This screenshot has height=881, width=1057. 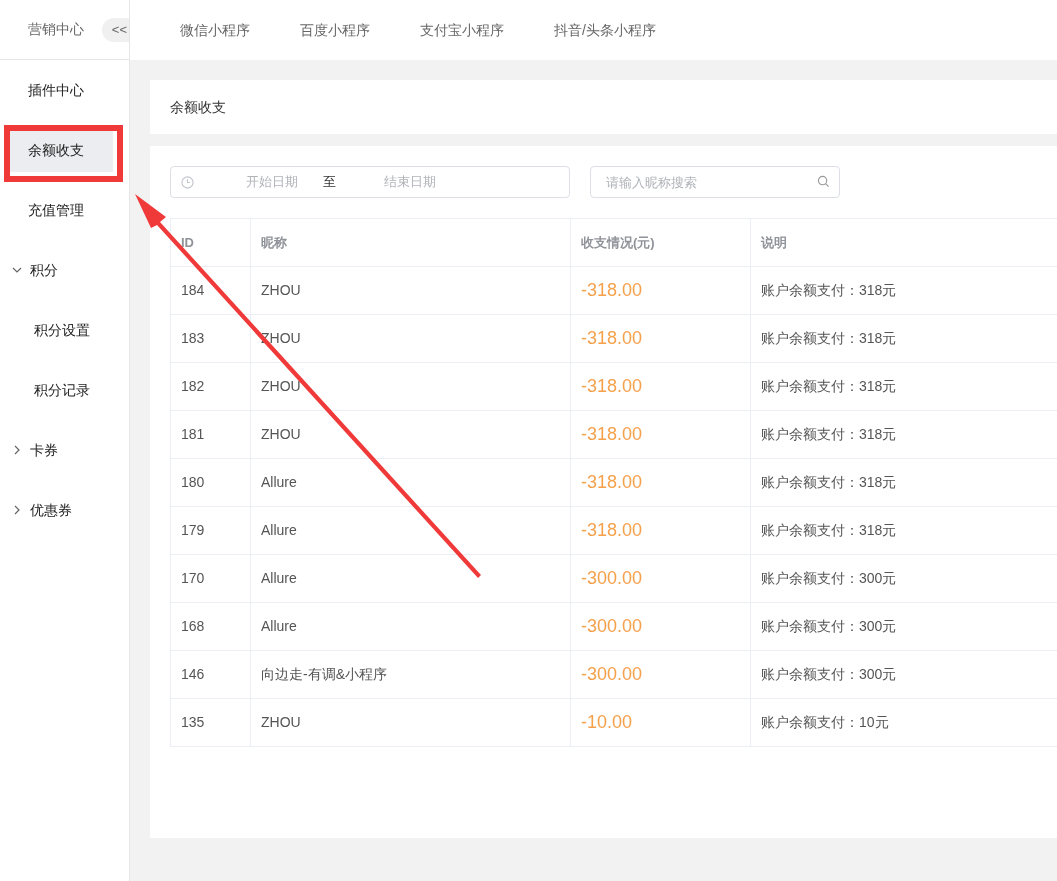 I want to click on table-cell: 146, so click(x=211, y=674).